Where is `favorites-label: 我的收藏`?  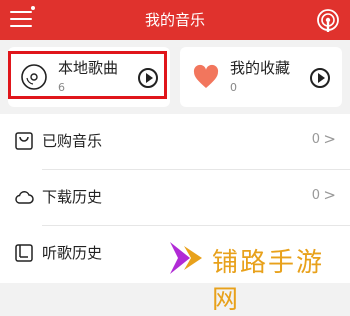 favorites-label: 我的收藏 is located at coordinates (260, 68).